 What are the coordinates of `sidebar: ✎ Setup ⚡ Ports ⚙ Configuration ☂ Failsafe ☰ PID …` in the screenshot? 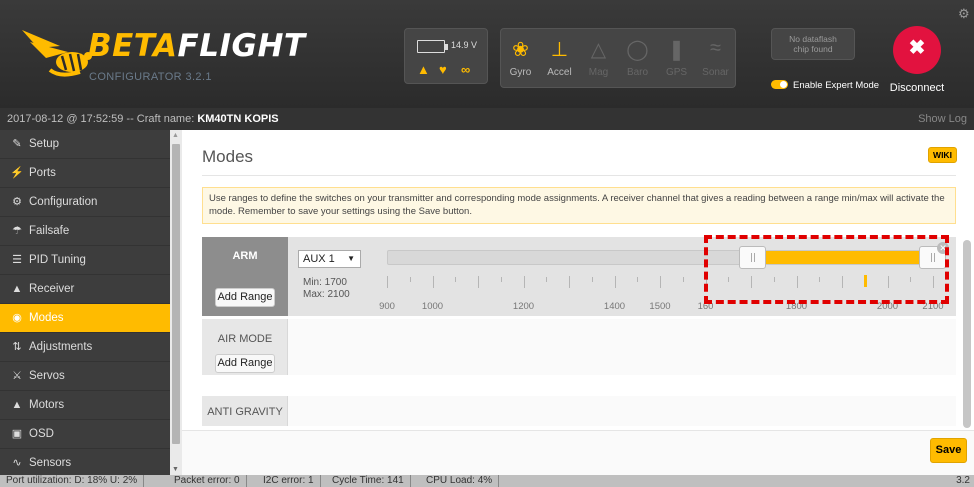 It's located at (85, 302).